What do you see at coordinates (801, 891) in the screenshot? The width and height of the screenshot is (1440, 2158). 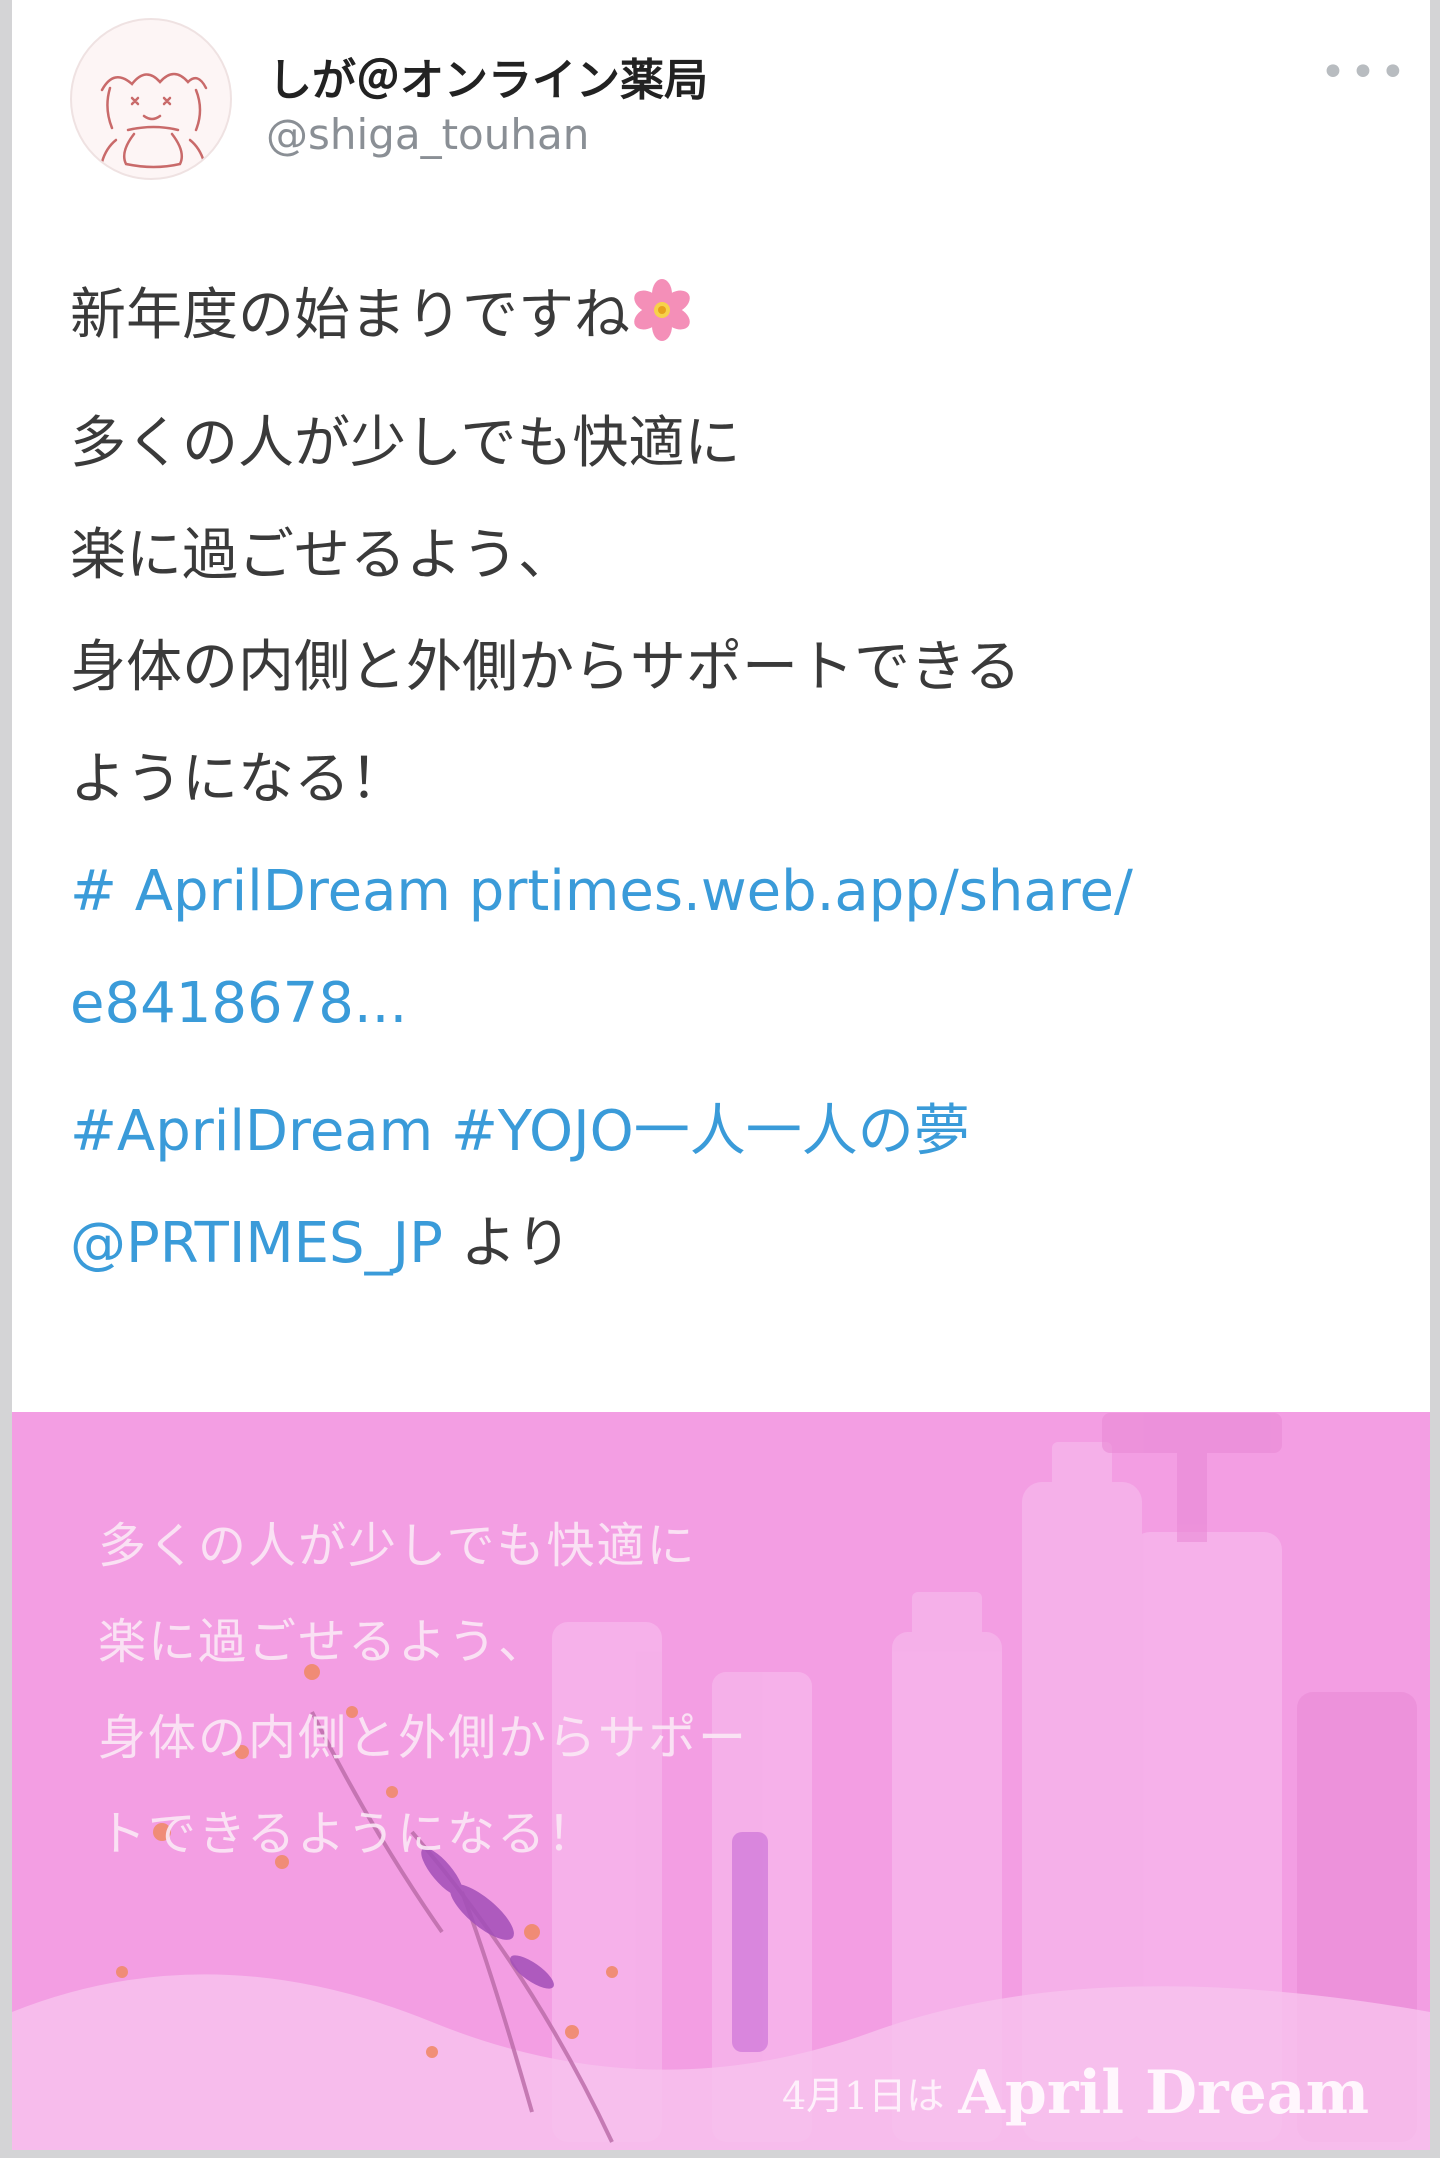 I see `url-link: prtimes.web.app/share/` at bounding box center [801, 891].